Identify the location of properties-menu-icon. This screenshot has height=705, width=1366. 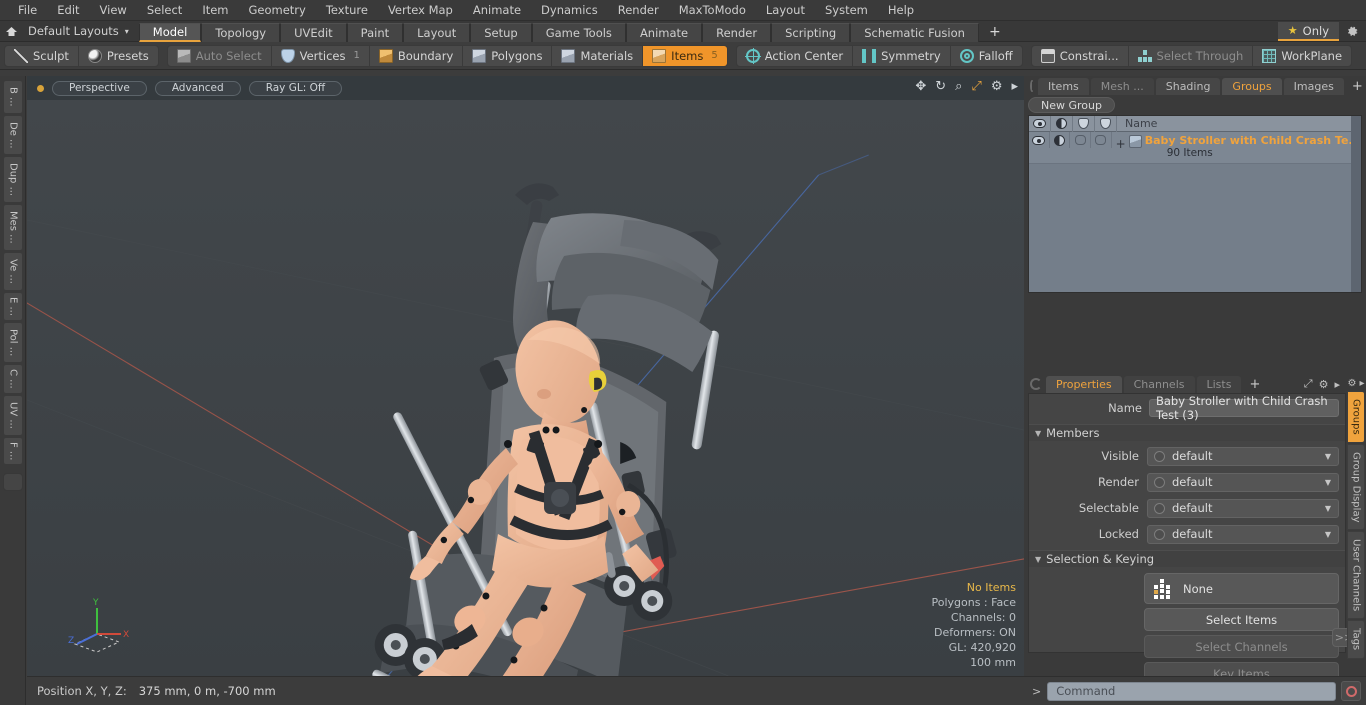
(1036, 384).